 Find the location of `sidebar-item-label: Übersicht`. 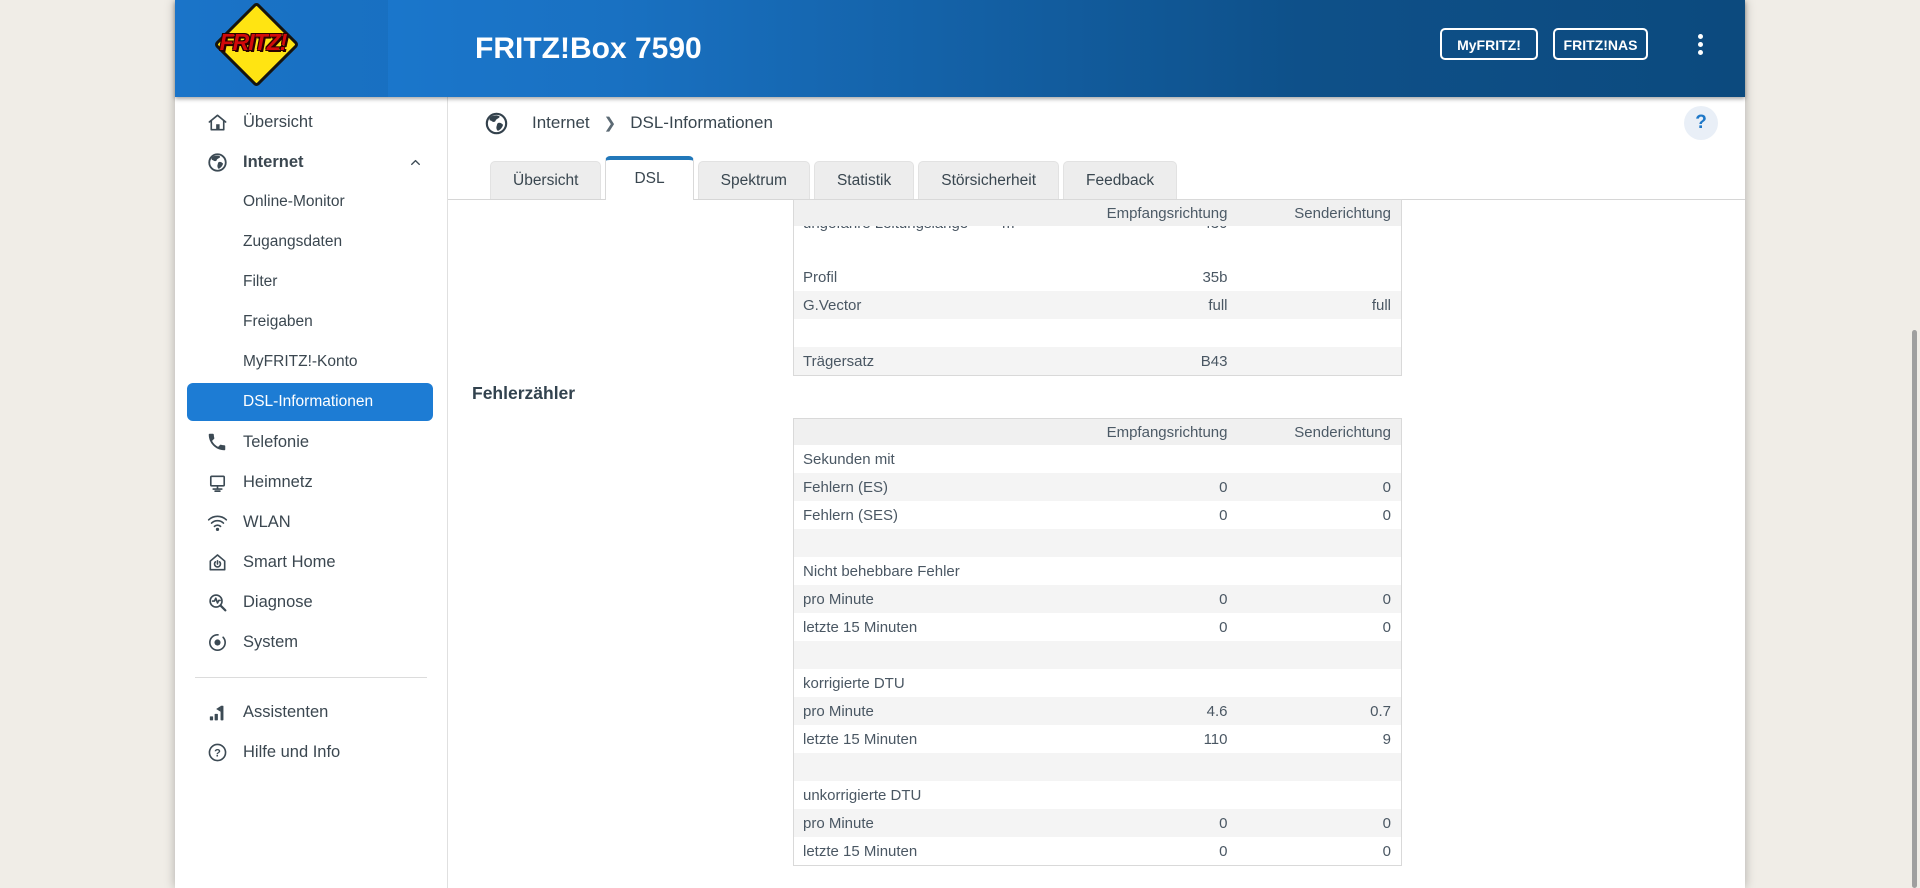

sidebar-item-label: Übersicht is located at coordinates (278, 121).